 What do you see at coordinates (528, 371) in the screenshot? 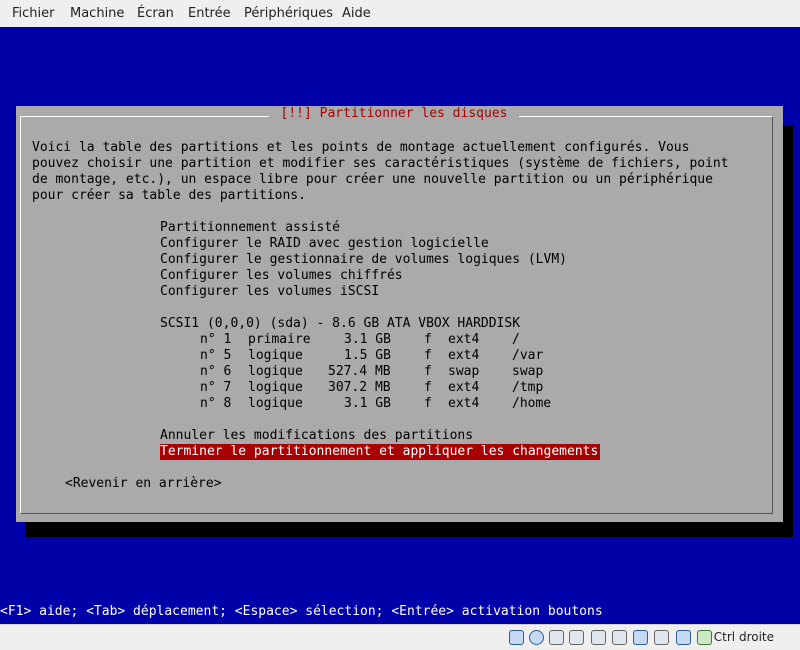
I see `partition-mount: swap` at bounding box center [528, 371].